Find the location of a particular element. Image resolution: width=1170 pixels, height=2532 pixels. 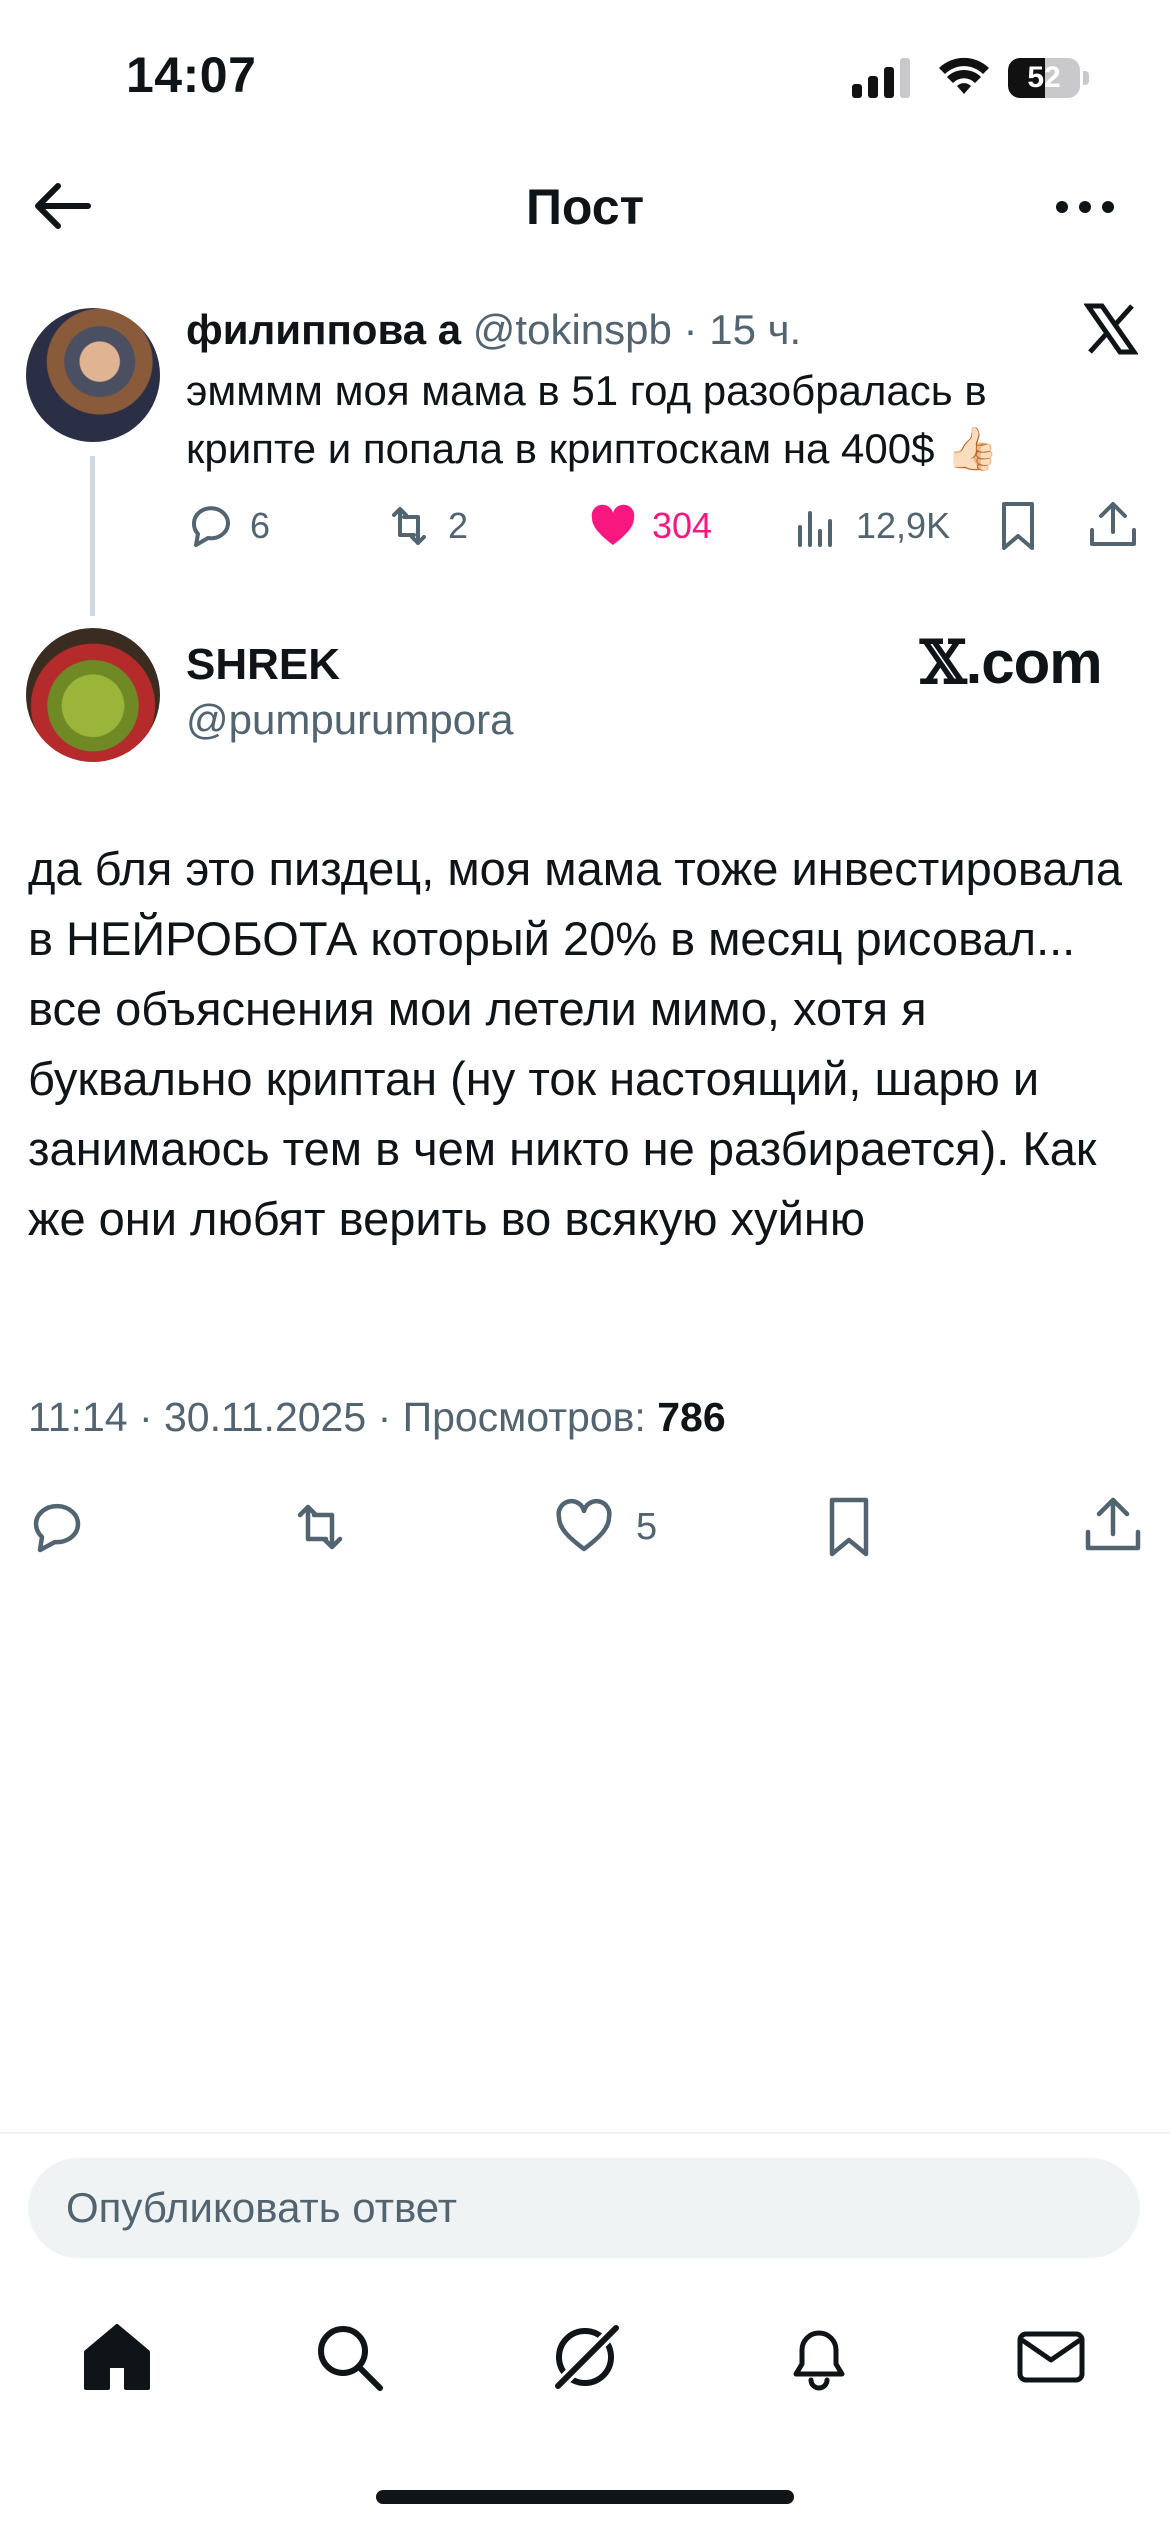

quoted-tweet-age: 15 ч. is located at coordinates (755, 329).